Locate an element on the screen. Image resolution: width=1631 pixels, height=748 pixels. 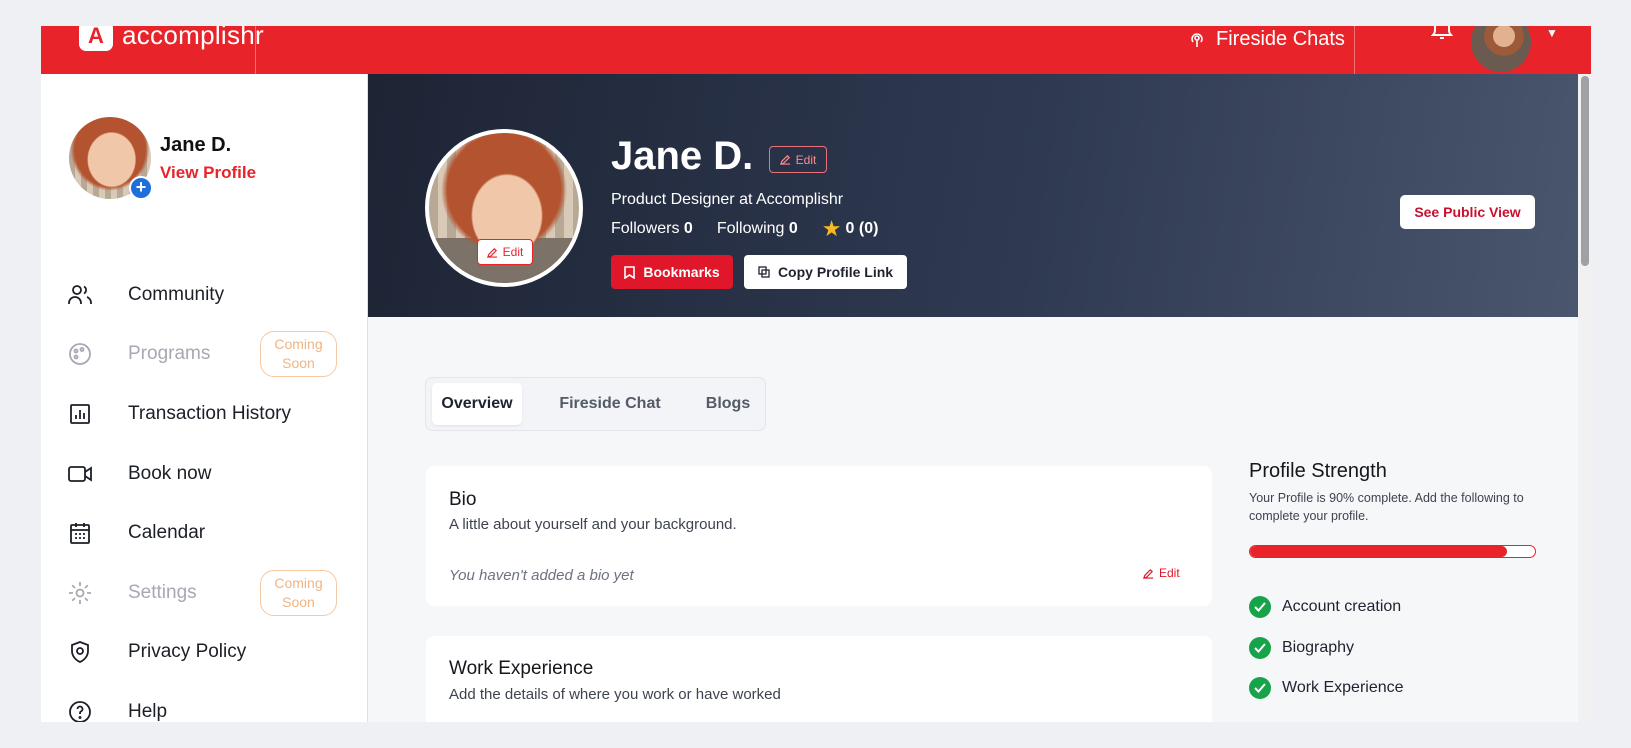
video-icon is located at coordinates (80, 473).